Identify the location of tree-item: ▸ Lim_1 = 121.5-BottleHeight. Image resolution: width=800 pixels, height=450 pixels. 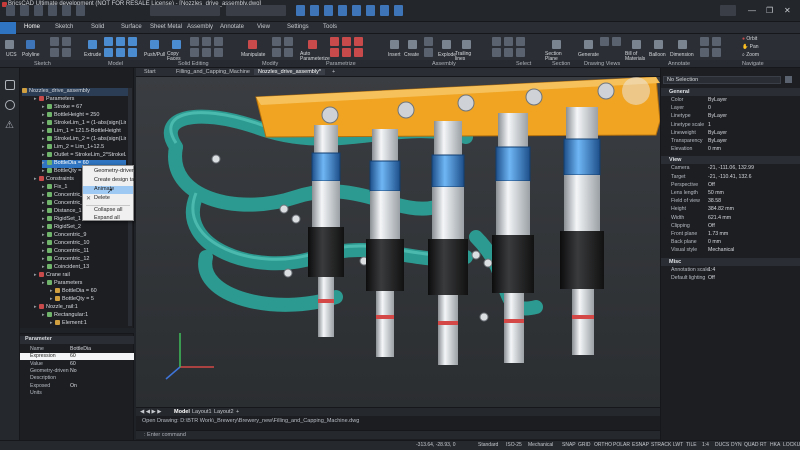
(84, 132).